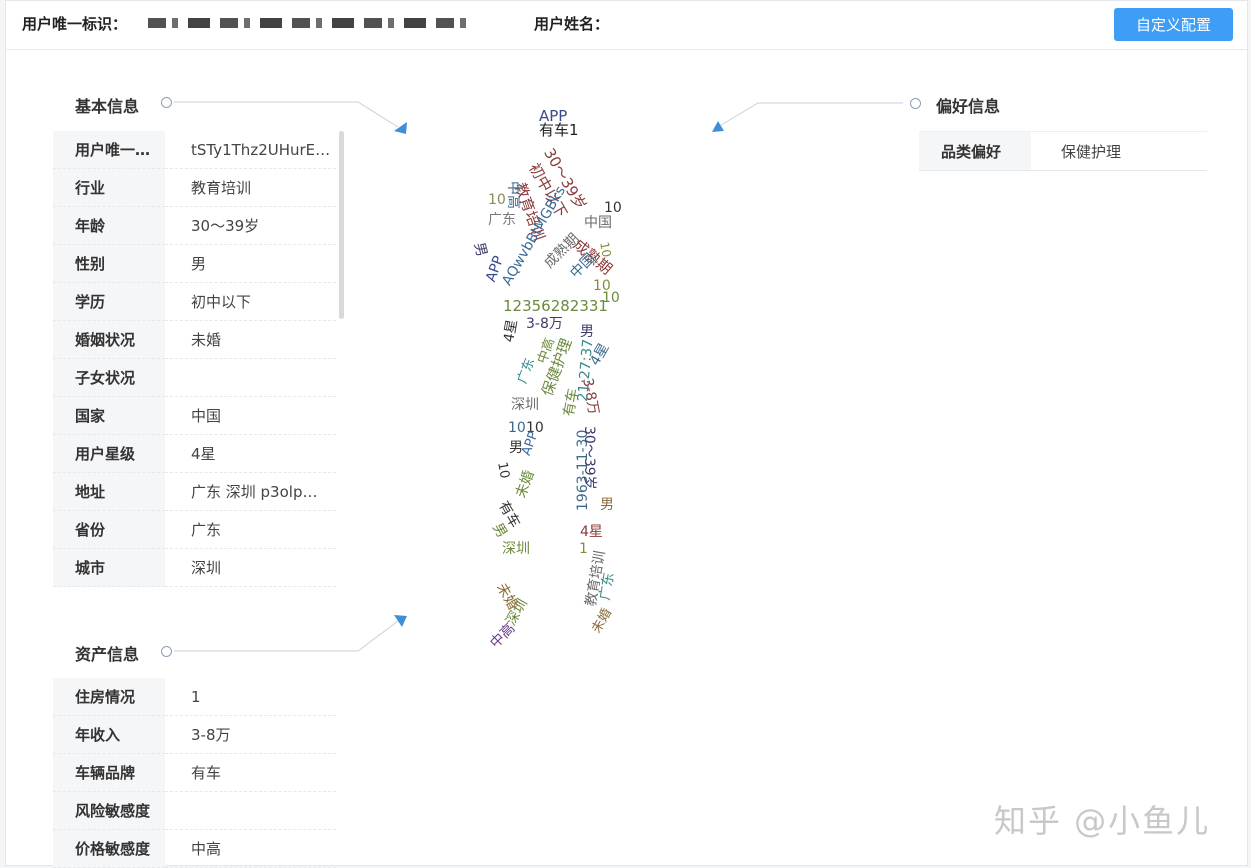  What do you see at coordinates (589, 458) in the screenshot?
I see `cloud-word: 30～39岁` at bounding box center [589, 458].